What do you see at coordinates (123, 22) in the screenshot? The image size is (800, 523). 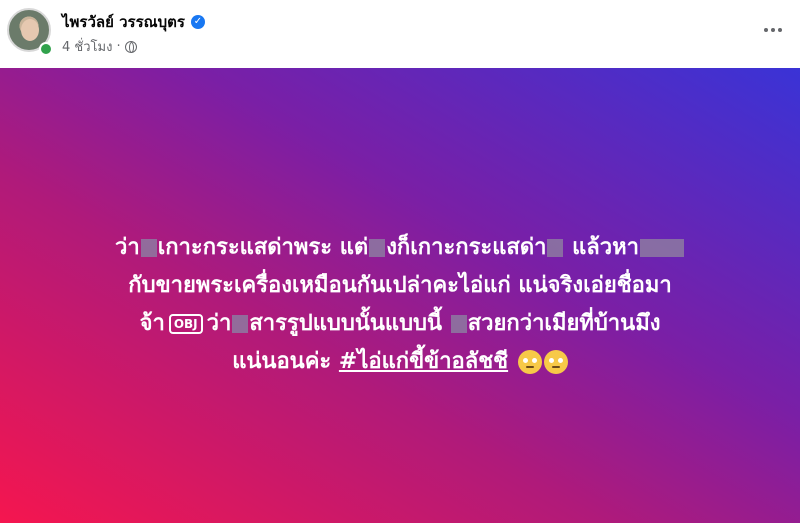 I see `author-name: ไพรวัลย์ วรรณบุตร` at bounding box center [123, 22].